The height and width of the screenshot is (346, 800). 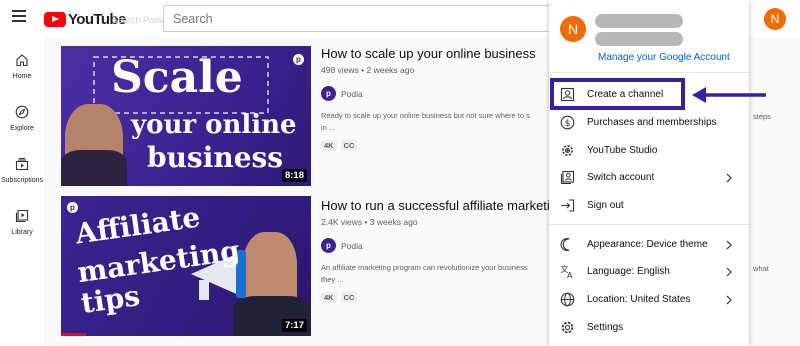 What do you see at coordinates (567, 299) in the screenshot?
I see `globe-icon` at bounding box center [567, 299].